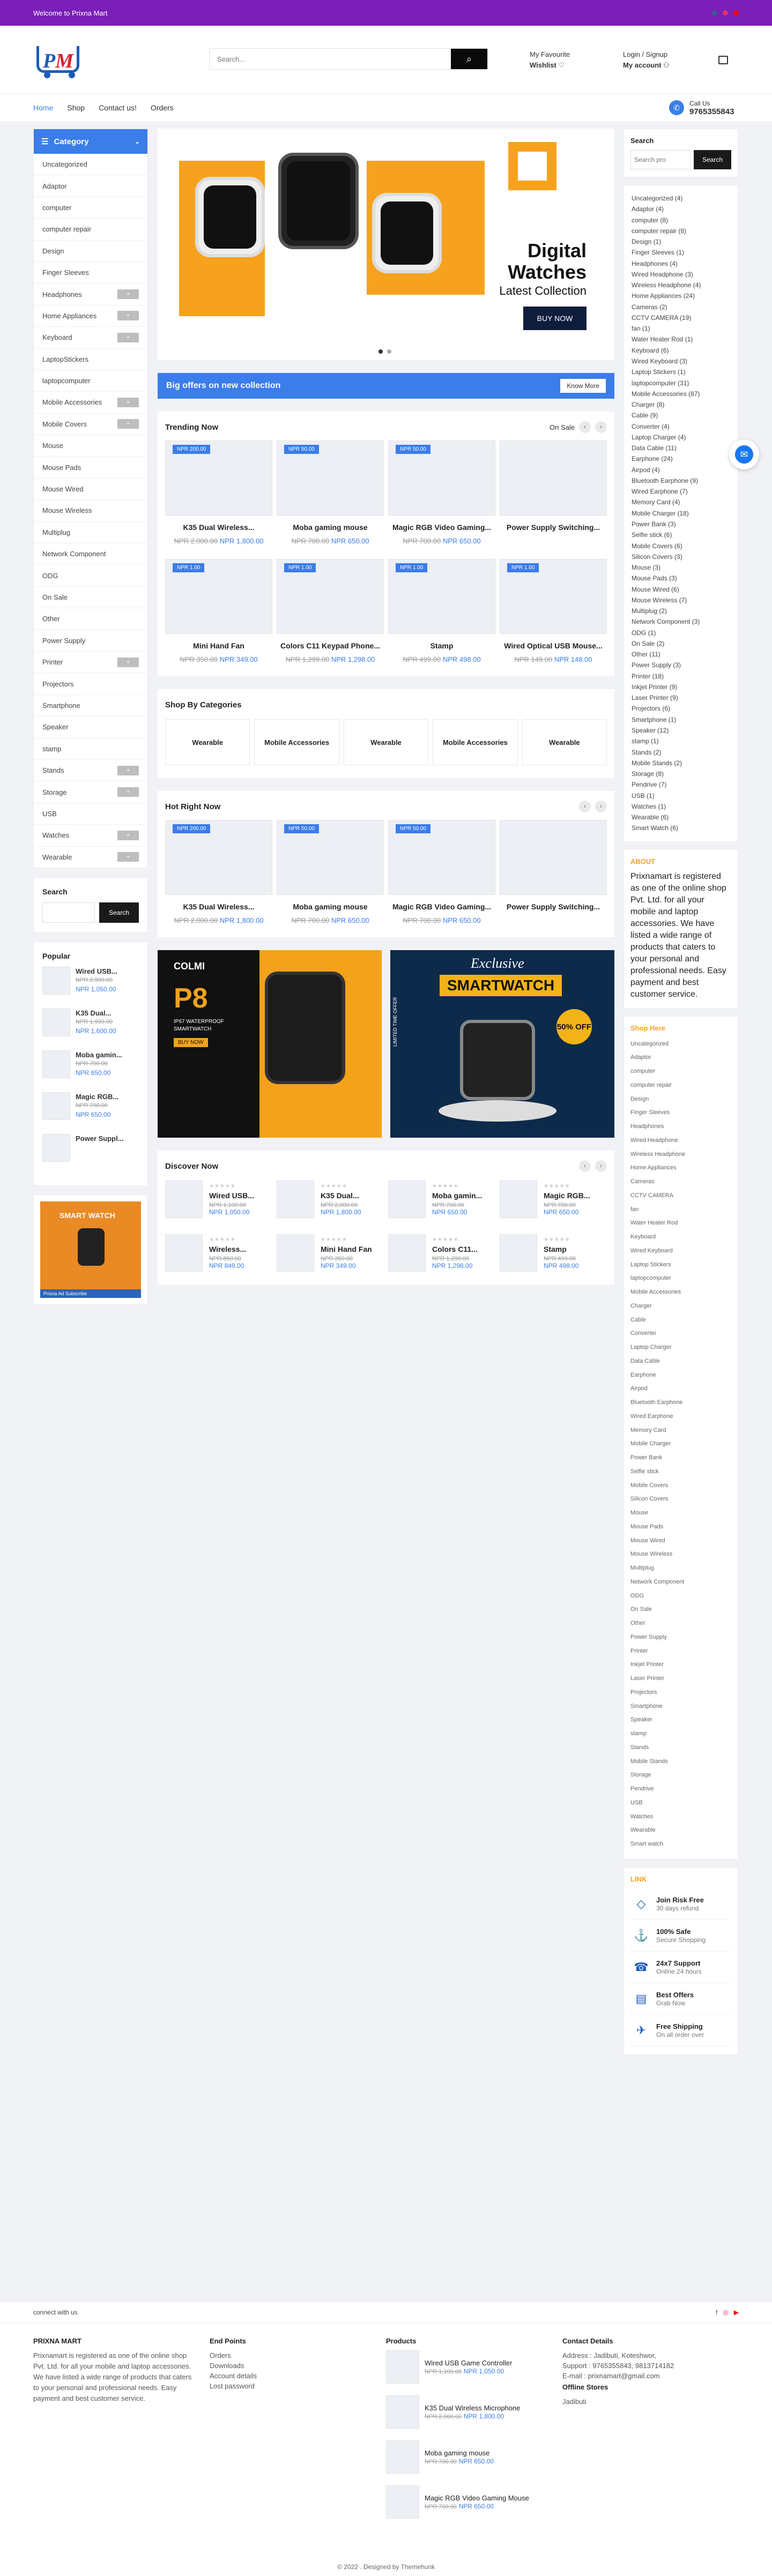 Image resolution: width=772 pixels, height=2576 pixels. Describe the element at coordinates (681, 600) in the screenshot. I see `category-count-link: Mouse Wireless (7)` at that location.